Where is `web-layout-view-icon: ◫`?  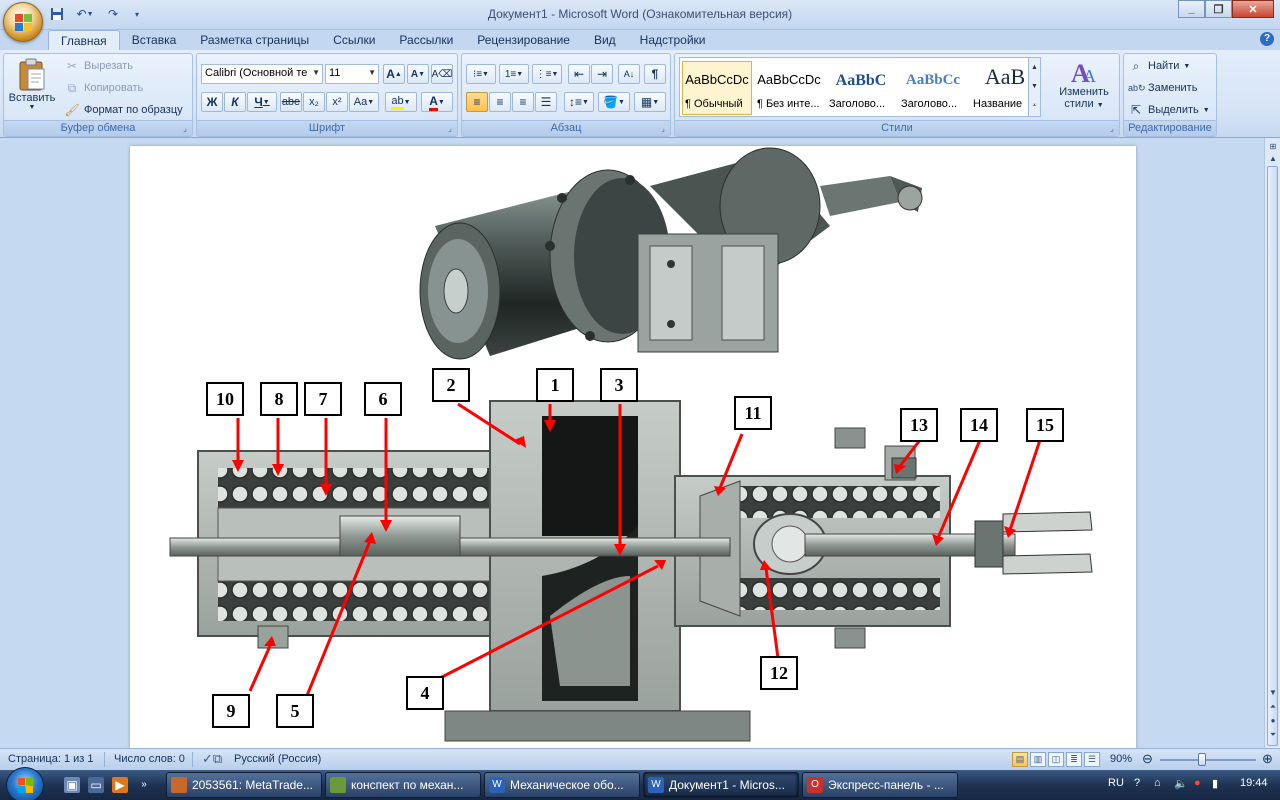
web-layout-view-icon: ◫ is located at coordinates (1056, 759).